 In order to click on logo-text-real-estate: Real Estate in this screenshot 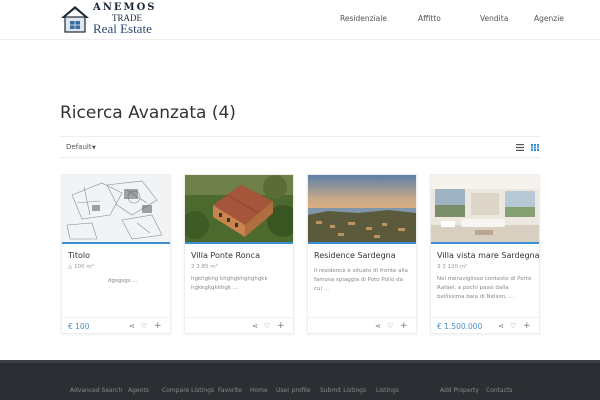, I will do `click(122, 28)`.